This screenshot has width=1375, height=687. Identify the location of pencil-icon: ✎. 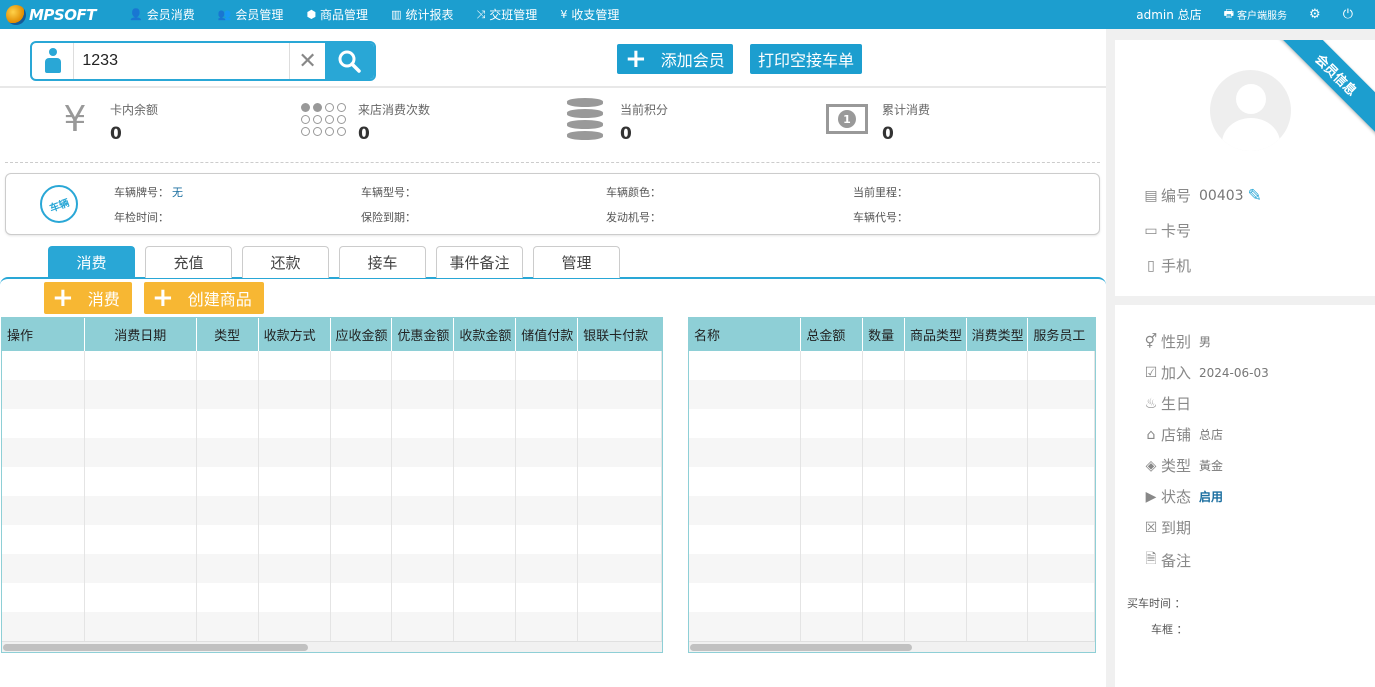
(1255, 196).